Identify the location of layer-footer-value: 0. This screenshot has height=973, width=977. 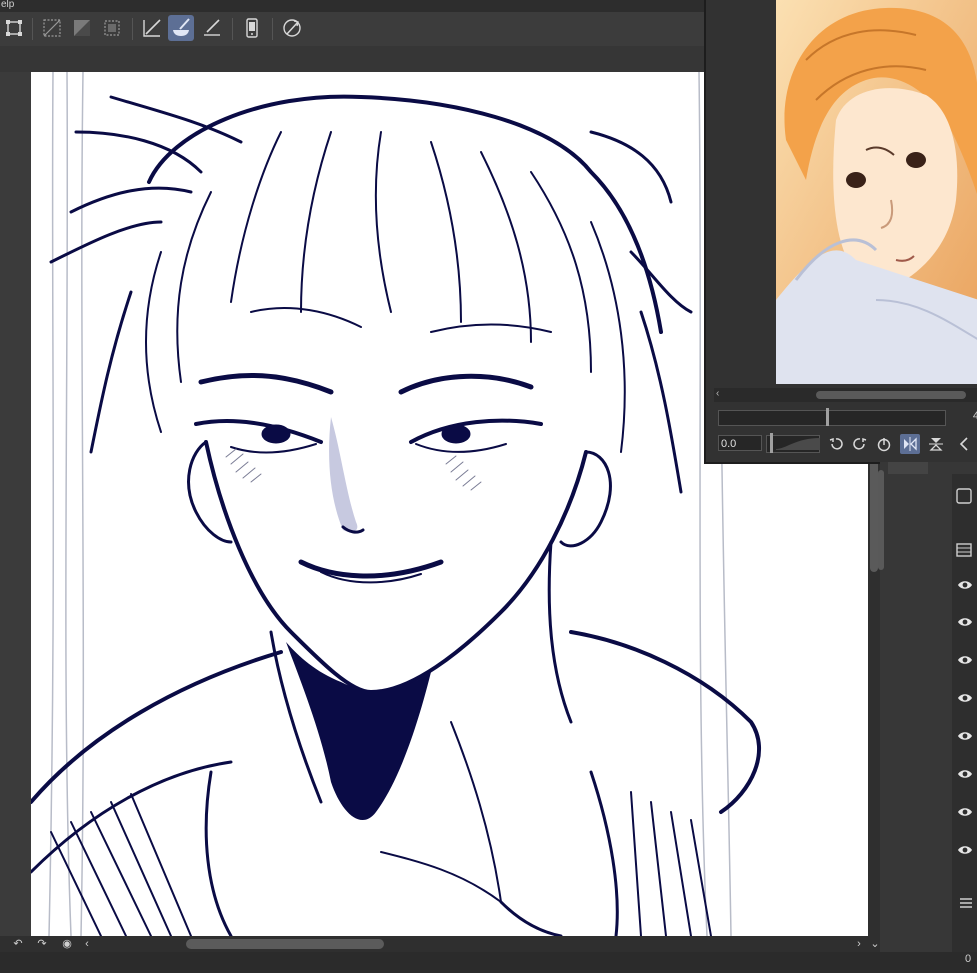
(968, 959).